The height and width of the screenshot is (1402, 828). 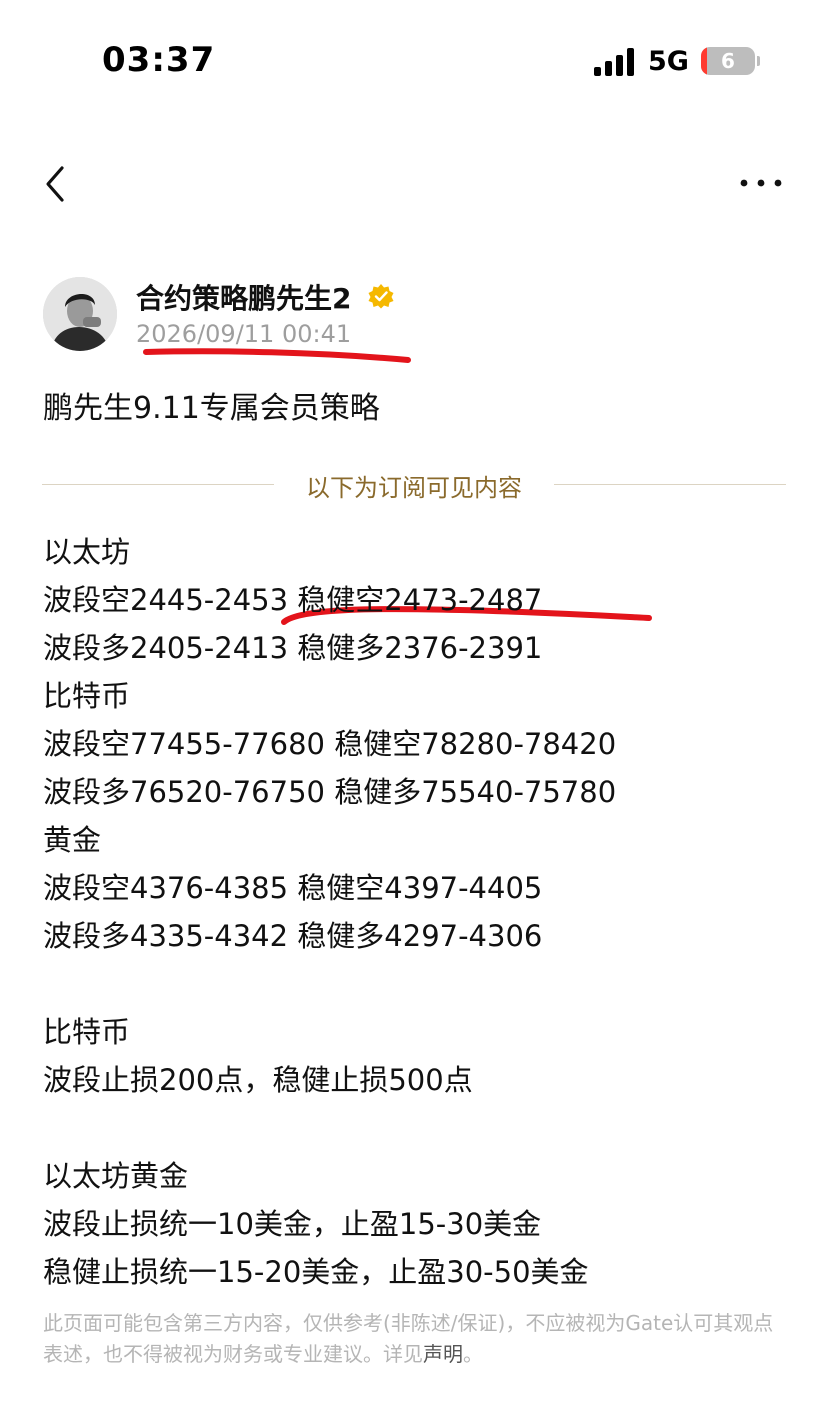 What do you see at coordinates (316, 1272) in the screenshot?
I see `content-line: 稳健止损统一15-20美金，止盈30-50美金` at bounding box center [316, 1272].